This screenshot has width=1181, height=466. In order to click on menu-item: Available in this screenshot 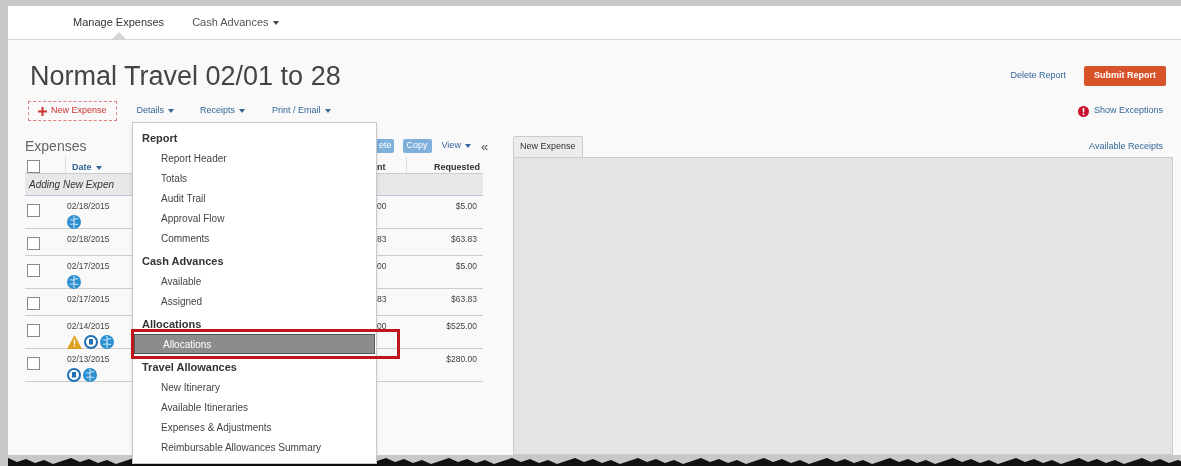, I will do `click(254, 281)`.